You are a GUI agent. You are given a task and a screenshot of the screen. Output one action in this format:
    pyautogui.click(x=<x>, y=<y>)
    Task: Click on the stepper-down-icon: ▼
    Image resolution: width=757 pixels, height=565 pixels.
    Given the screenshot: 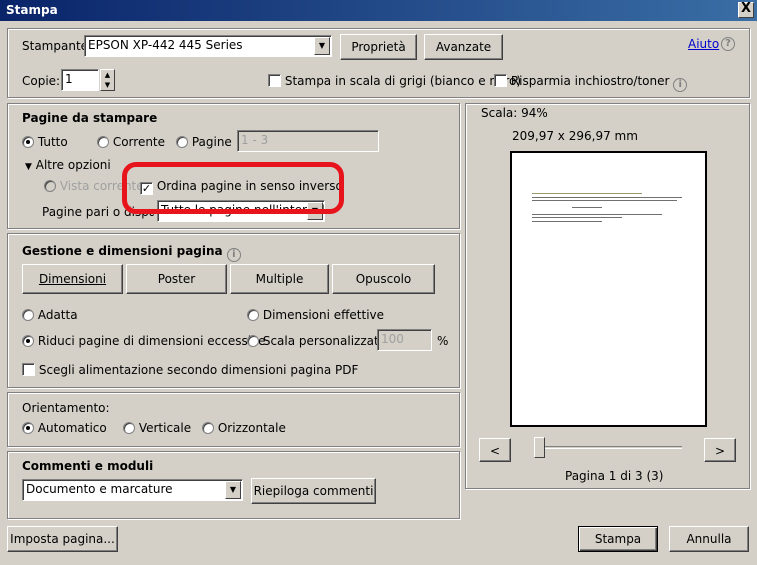 What is the action you would take?
    pyautogui.click(x=107, y=85)
    